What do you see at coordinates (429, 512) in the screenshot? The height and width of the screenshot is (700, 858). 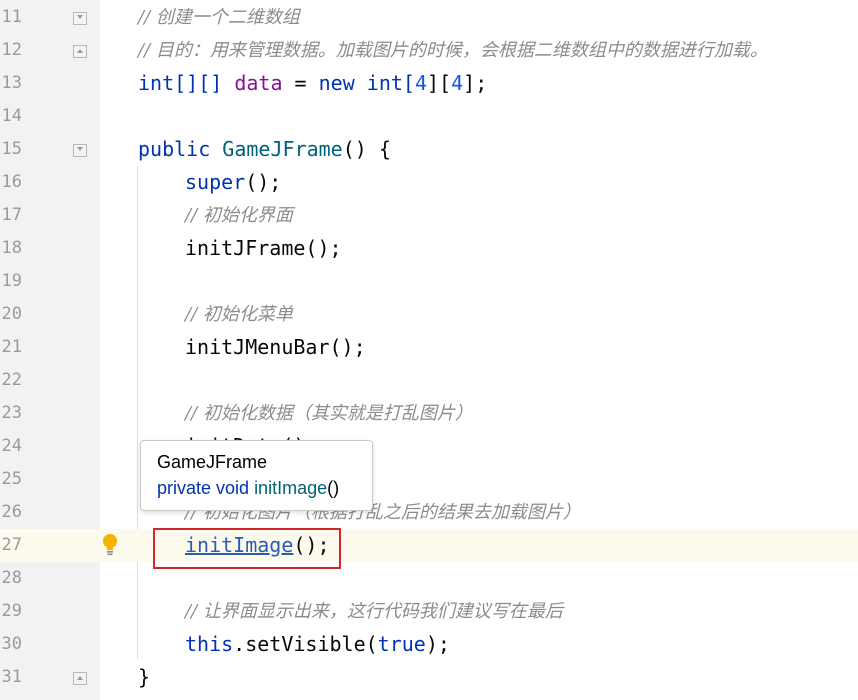 I see `code-line: 26 // 初始化图片（根据打乱之后的结果去加载图片）` at bounding box center [429, 512].